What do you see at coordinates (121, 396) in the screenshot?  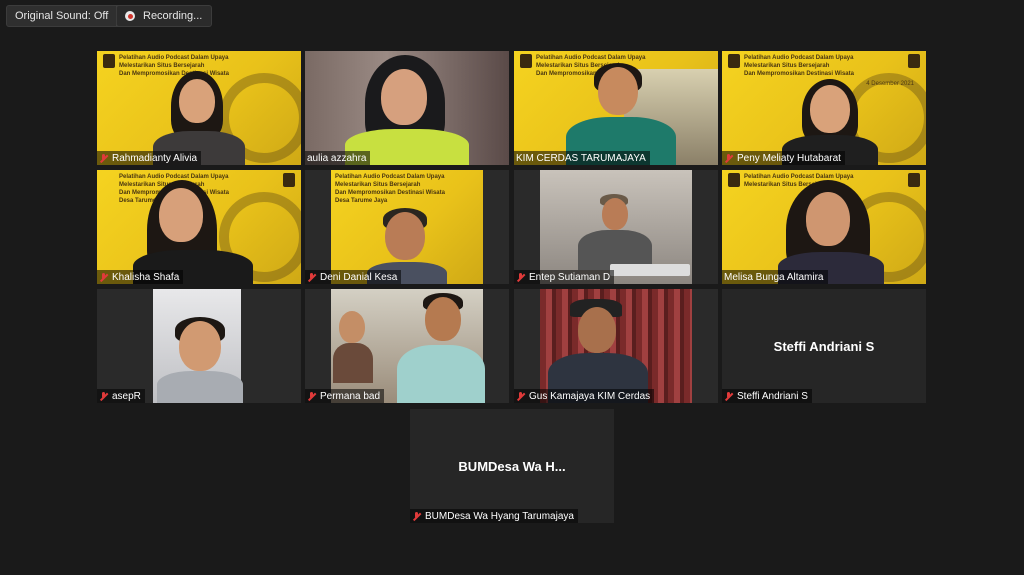 I see `participant-name-tag: asepR` at bounding box center [121, 396].